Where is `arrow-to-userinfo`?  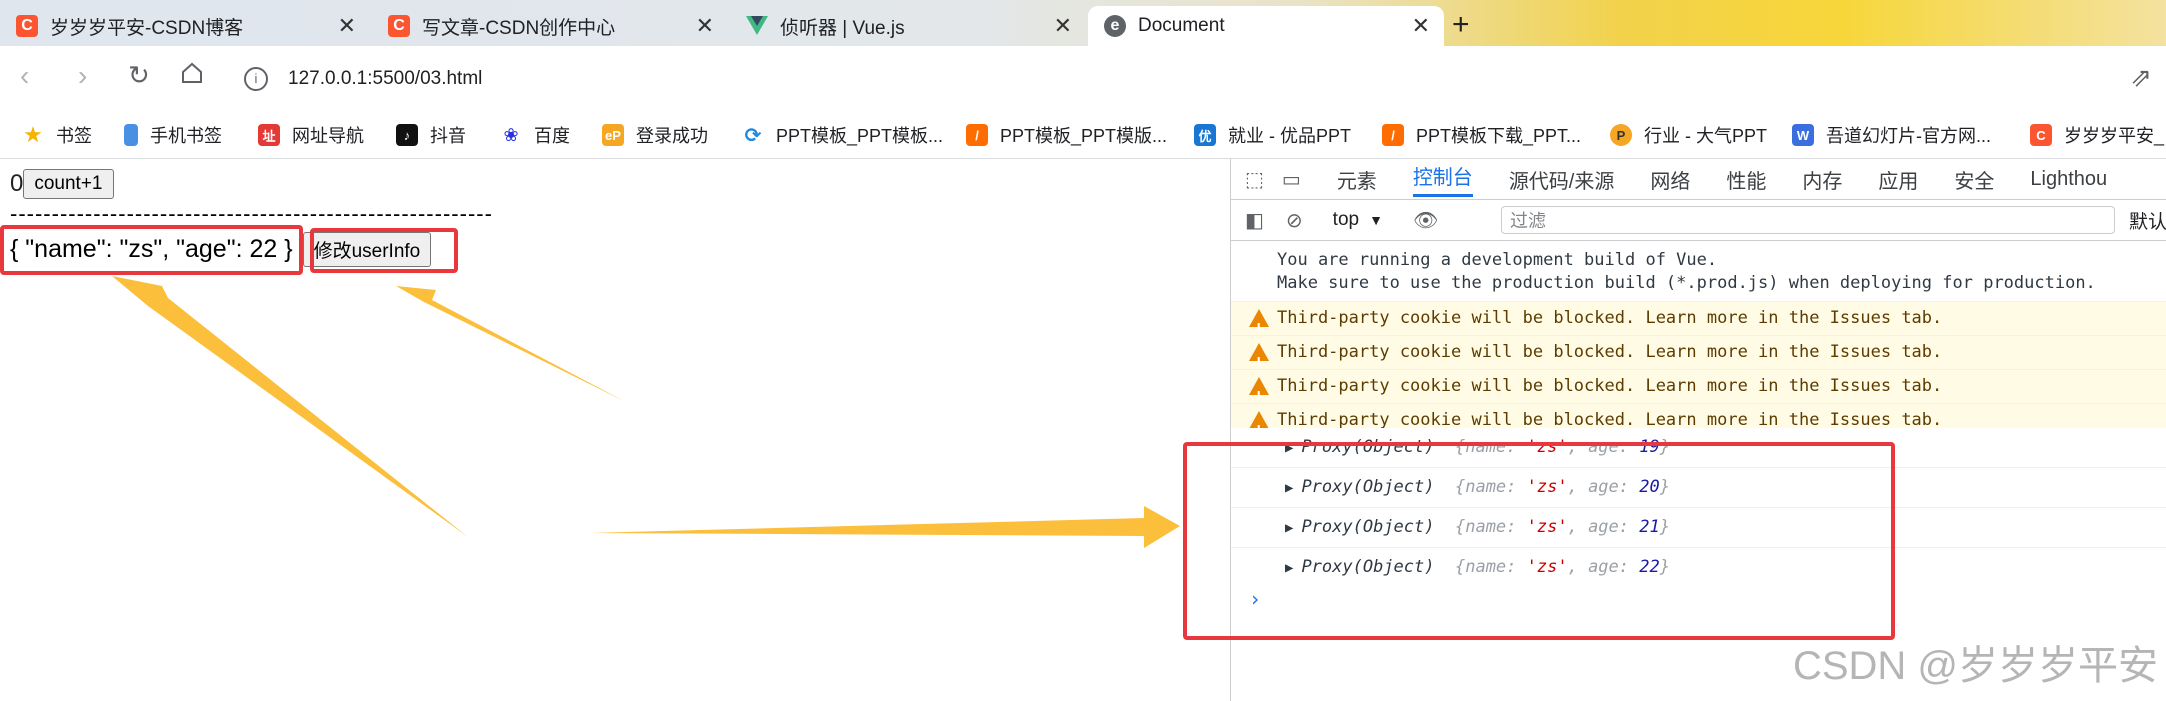
arrow-to-userinfo is located at coordinates (290, 406).